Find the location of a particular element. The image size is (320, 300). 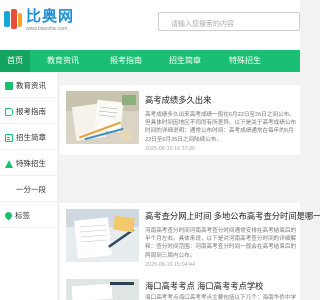

sidebar-item-score-ranking: 一分一段 is located at coordinates (28, 190).